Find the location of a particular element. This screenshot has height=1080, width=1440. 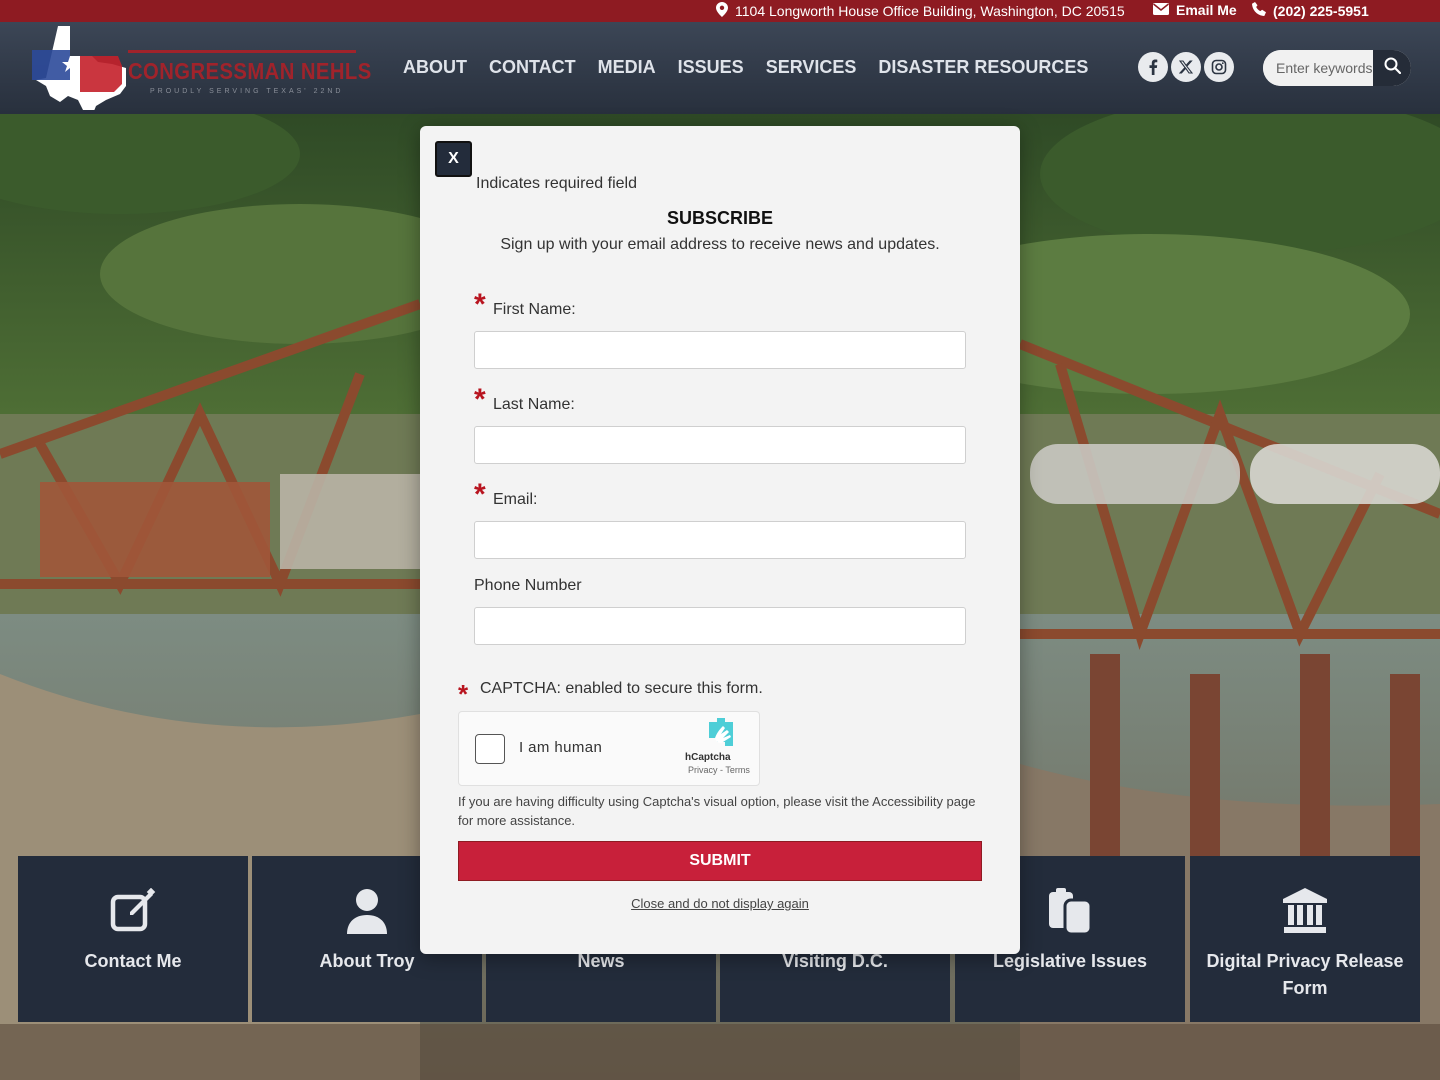

submit-button: SUBMIT is located at coordinates (720, 861).